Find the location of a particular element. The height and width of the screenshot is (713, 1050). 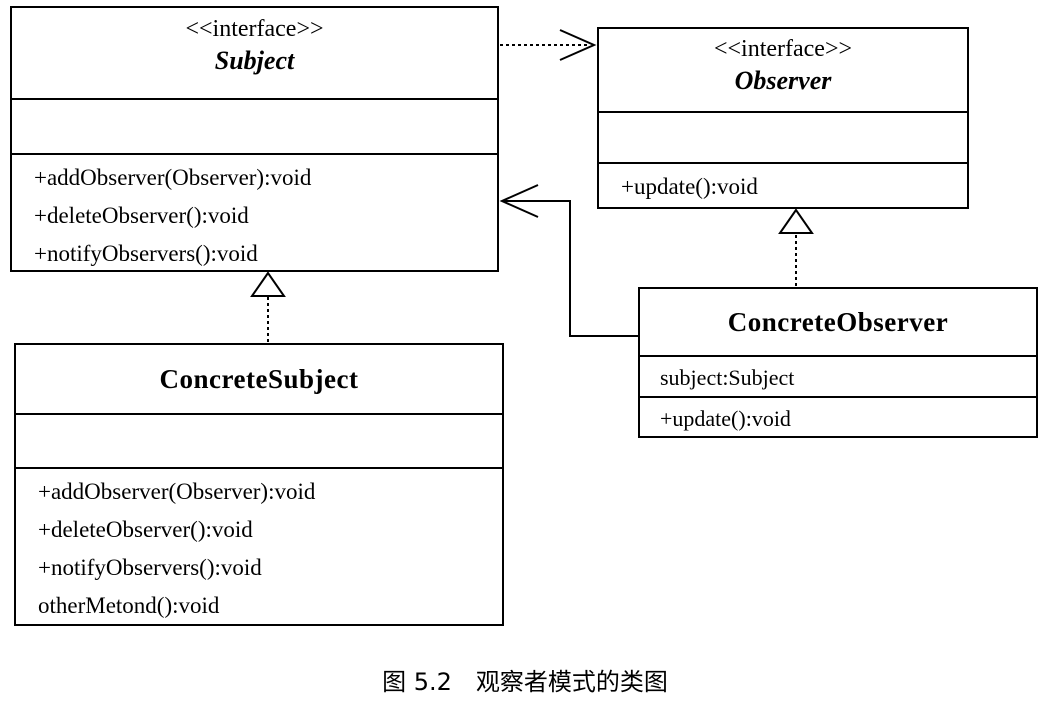

observer-interface: <<interface>> Observer +update():void is located at coordinates (783, 118).